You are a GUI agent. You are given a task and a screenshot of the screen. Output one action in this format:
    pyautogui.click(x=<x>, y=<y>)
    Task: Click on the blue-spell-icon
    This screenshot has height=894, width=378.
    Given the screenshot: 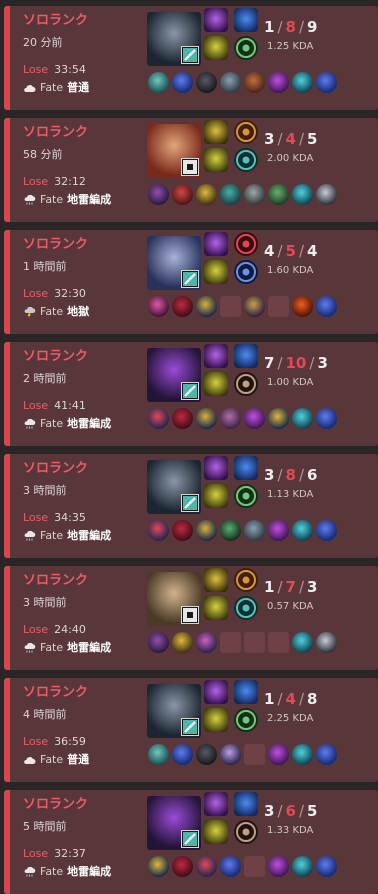 What is the action you would take?
    pyautogui.click(x=246, y=692)
    